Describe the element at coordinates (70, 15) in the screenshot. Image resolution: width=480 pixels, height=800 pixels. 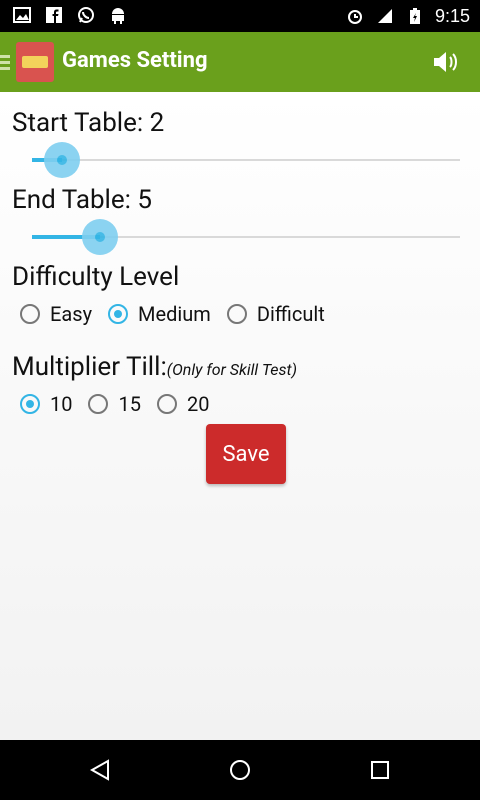
I see `notification-icons` at that location.